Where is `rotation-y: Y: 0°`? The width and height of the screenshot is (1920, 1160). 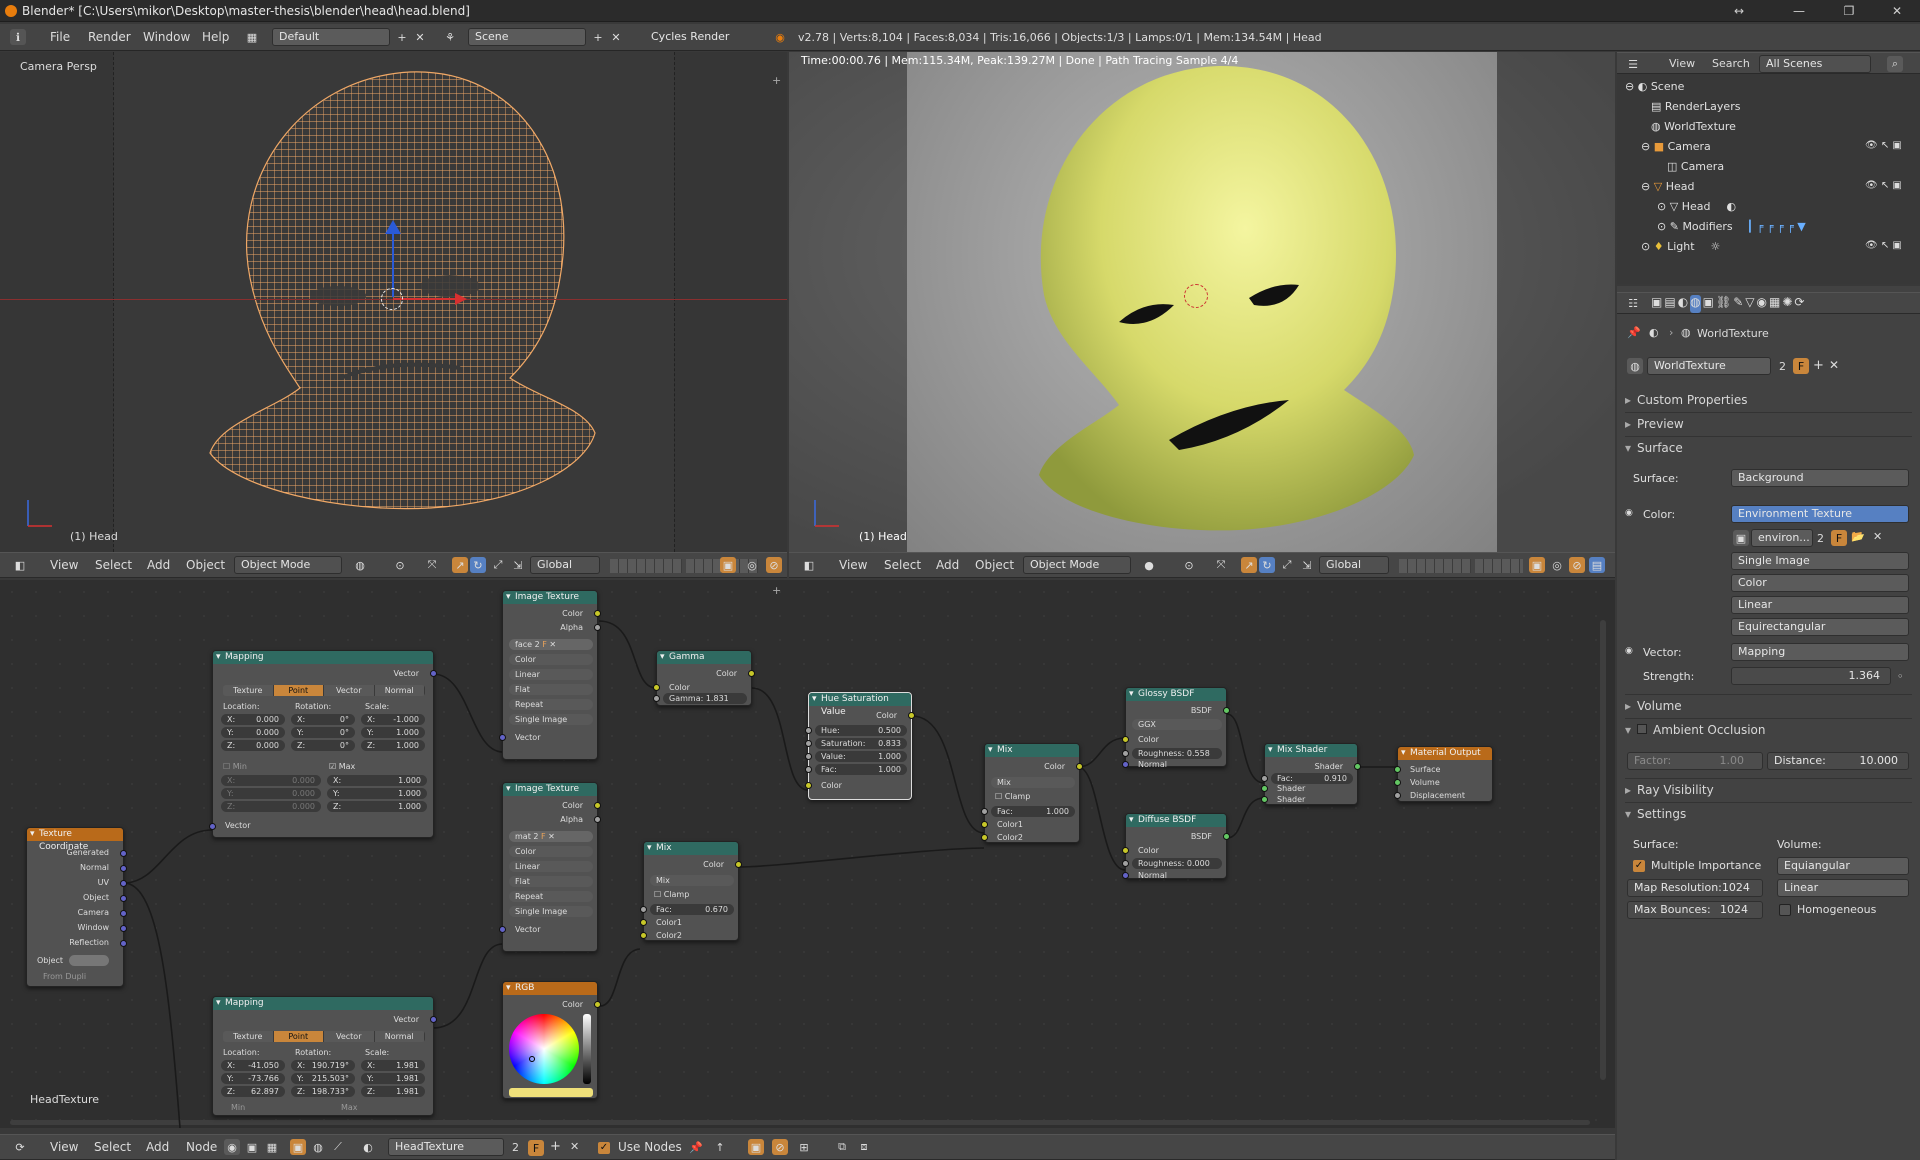 rotation-y: Y: 0° is located at coordinates (323, 732).